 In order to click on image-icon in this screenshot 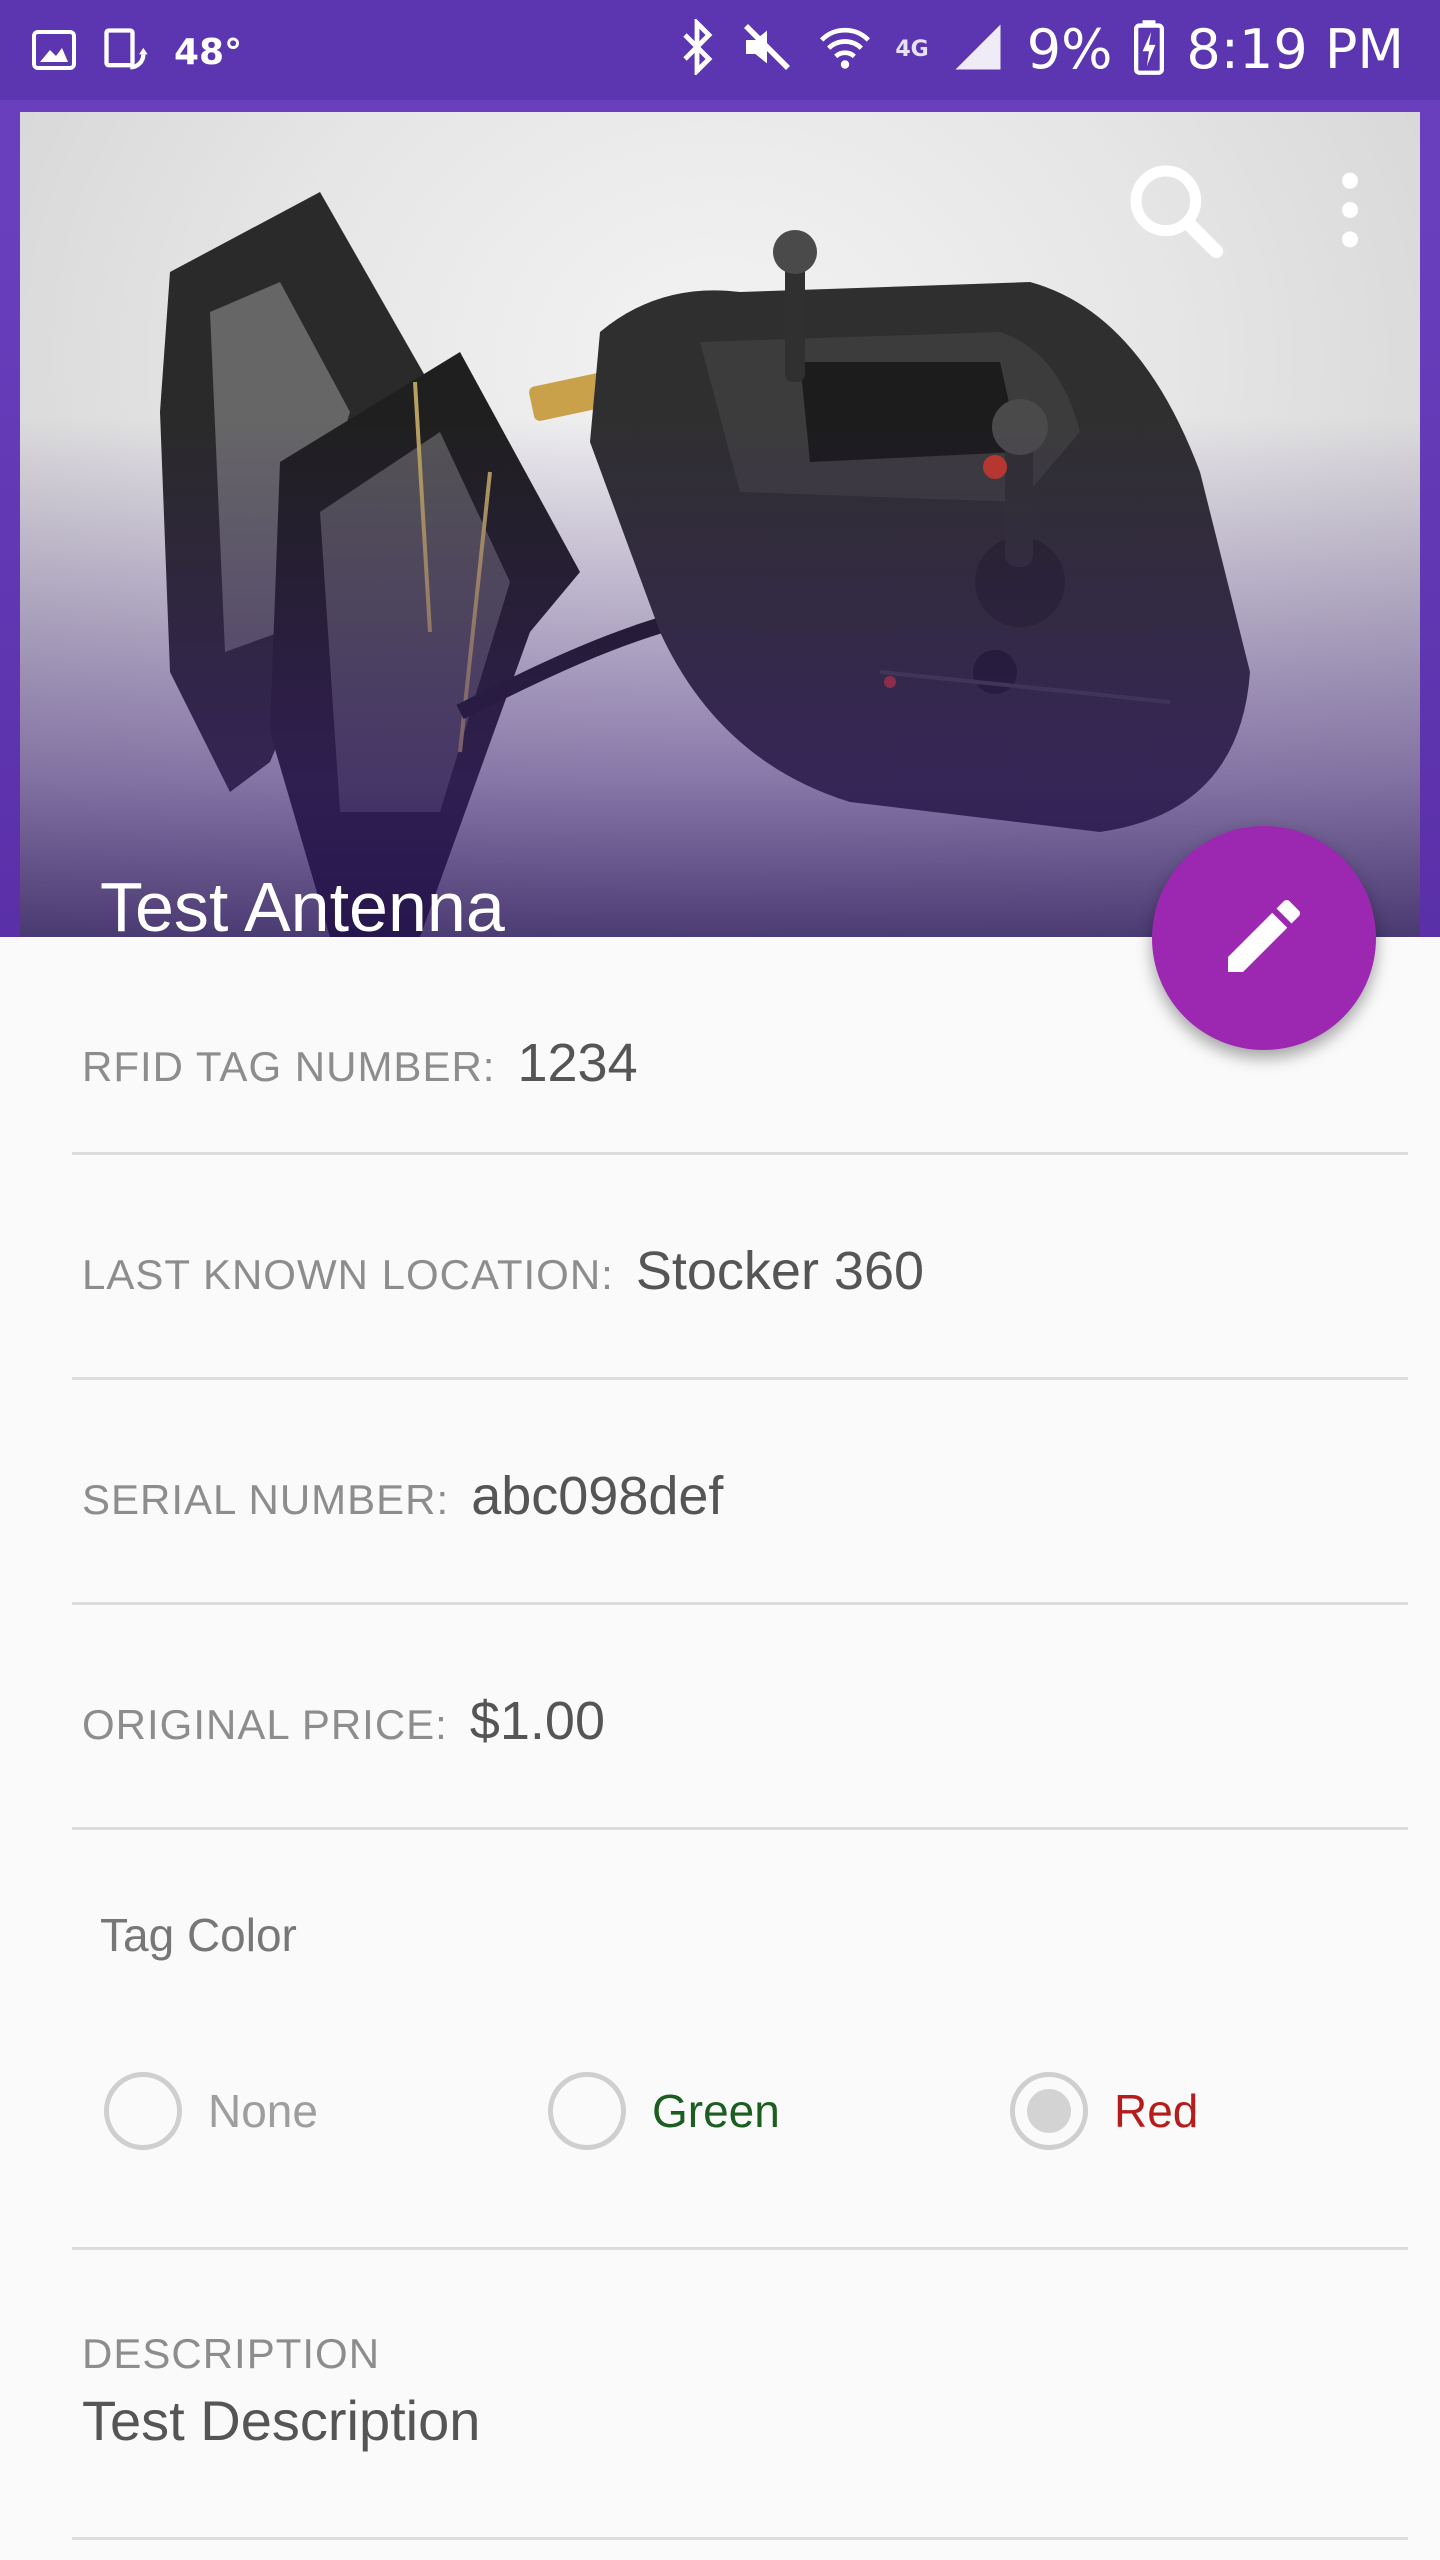, I will do `click(54, 52)`.